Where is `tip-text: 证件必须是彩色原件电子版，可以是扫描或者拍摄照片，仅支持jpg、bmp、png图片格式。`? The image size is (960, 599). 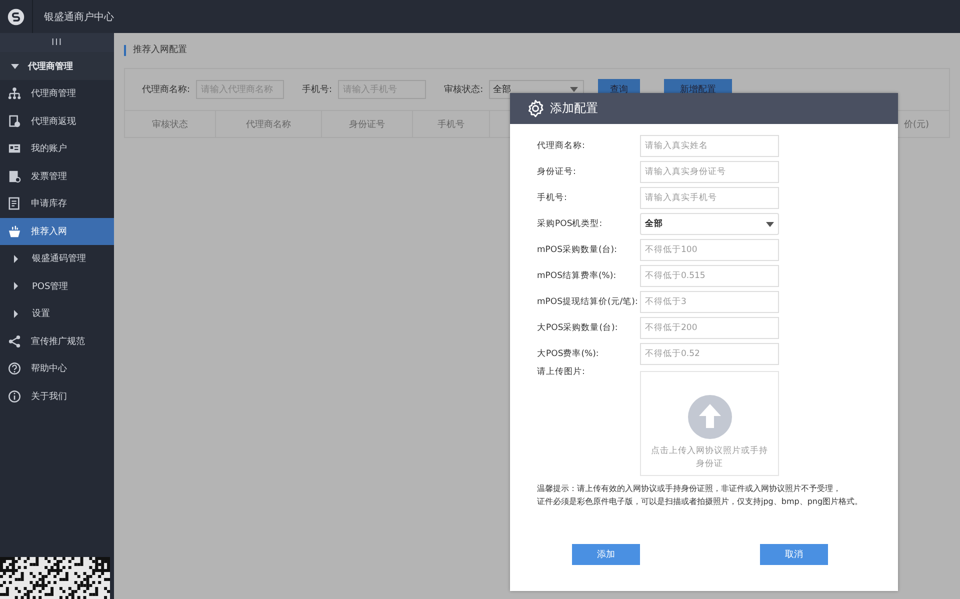 tip-text: 证件必须是彩色原件电子版，可以是扫描或者拍摄照片，仅支持jpg、bmp、png图片格式。 is located at coordinates (700, 502).